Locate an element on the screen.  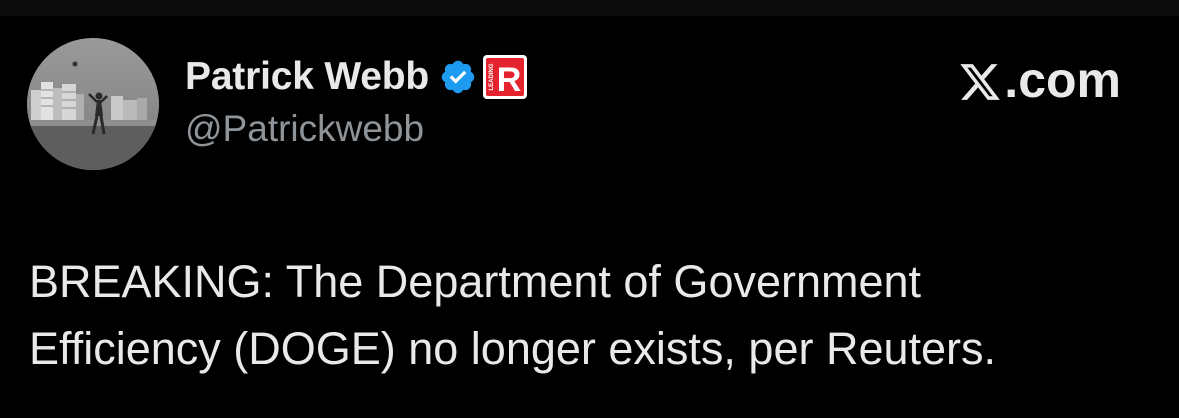
avatar is located at coordinates (93, 104).